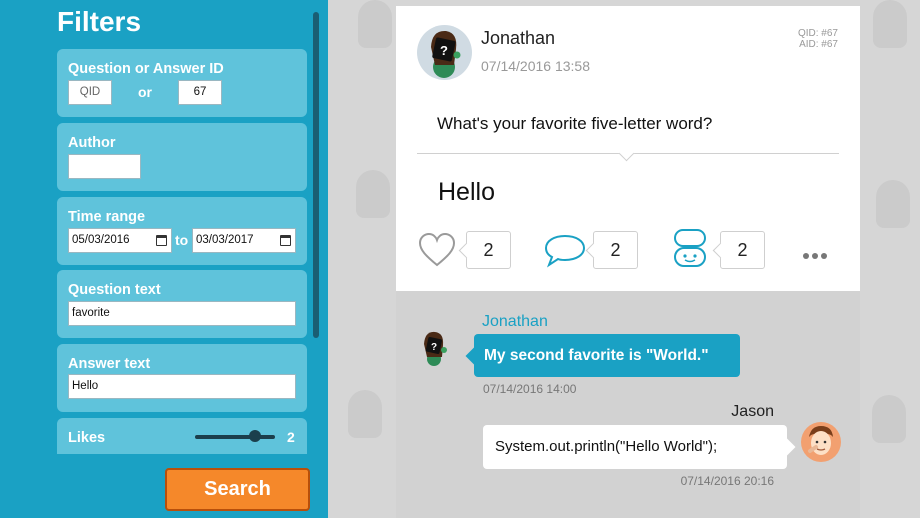 Image resolution: width=920 pixels, height=518 pixels. What do you see at coordinates (200, 92) in the screenshot?
I see `aid-input: 67` at bounding box center [200, 92].